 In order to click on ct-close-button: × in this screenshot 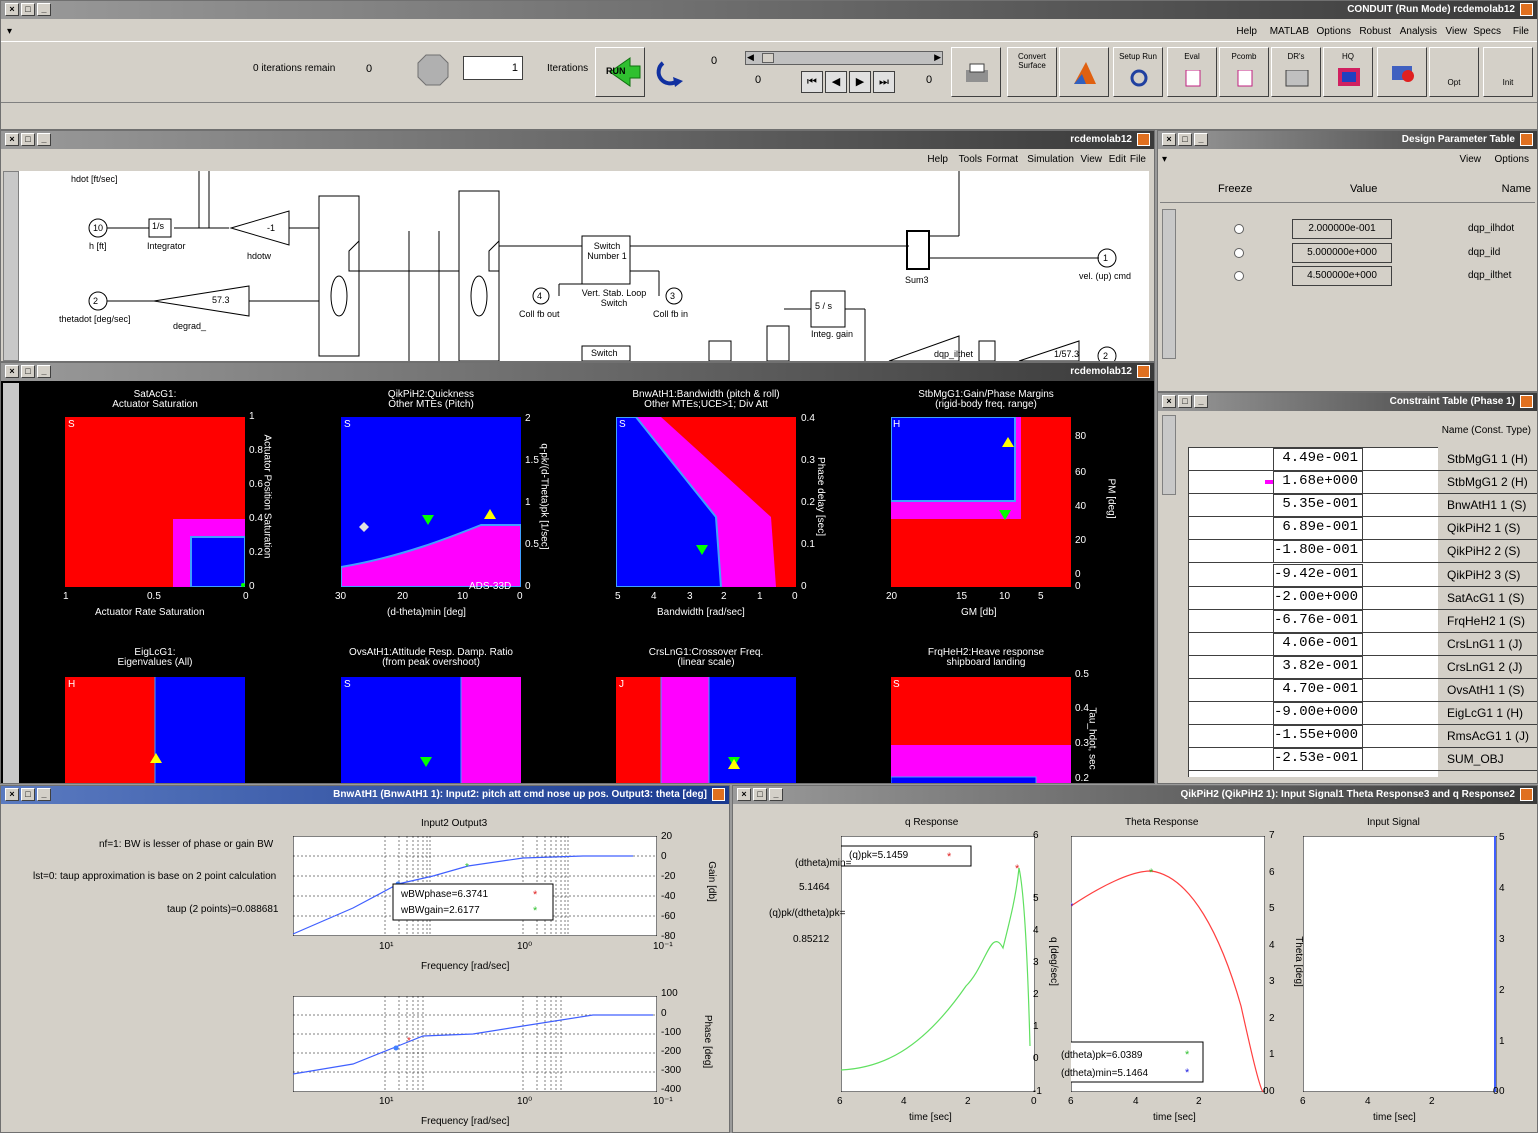, I will do `click(1169, 401)`.